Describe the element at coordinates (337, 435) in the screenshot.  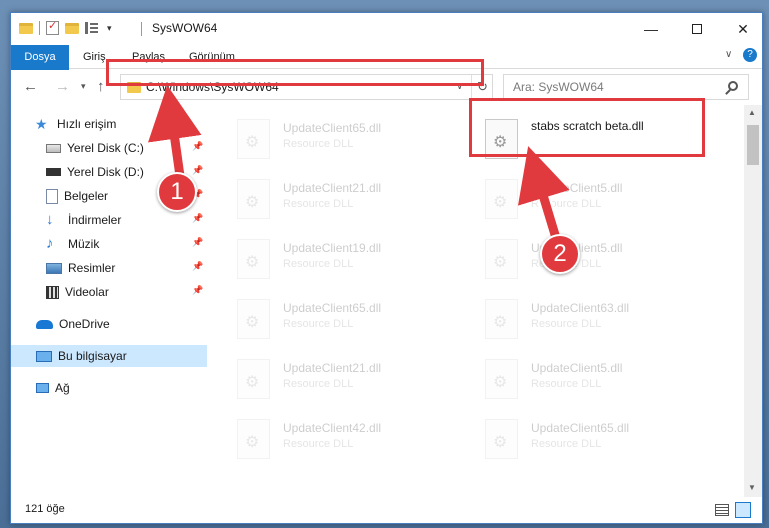
I see `list-item: UpdateClient42.dll Resource DLL` at that location.